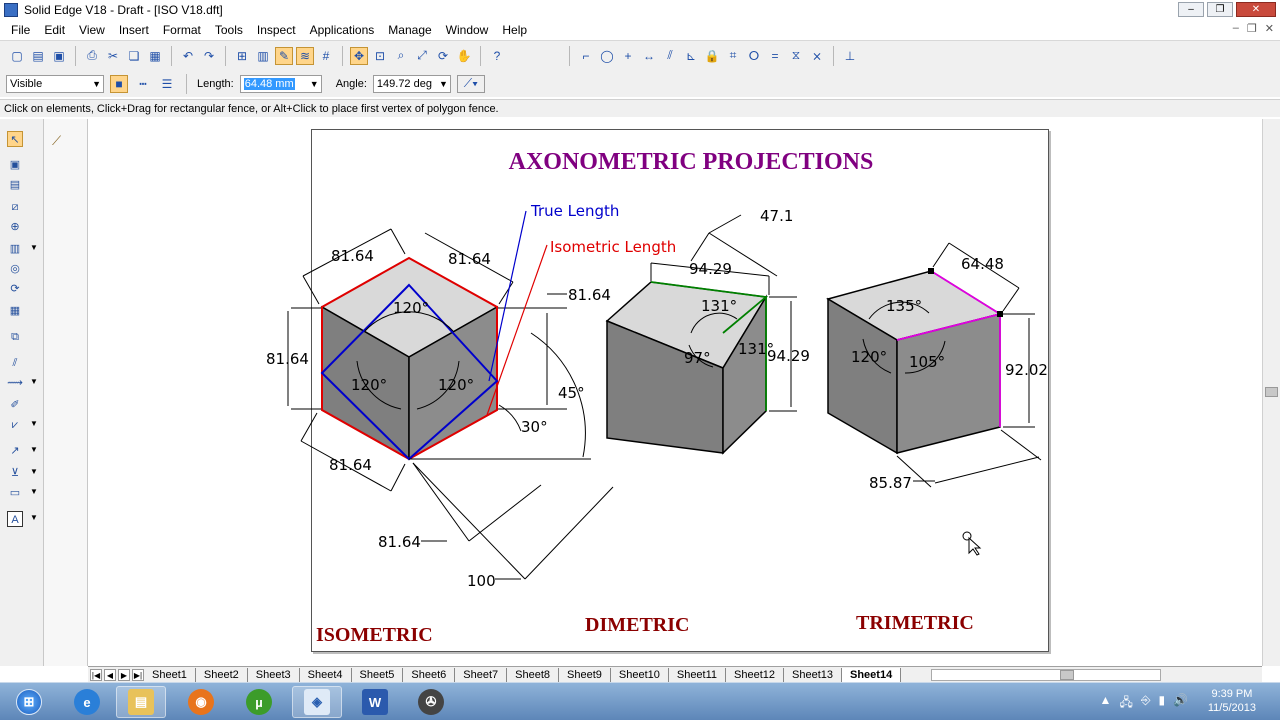  What do you see at coordinates (687, 368) in the screenshot?
I see `dimetric-cube` at bounding box center [687, 368].